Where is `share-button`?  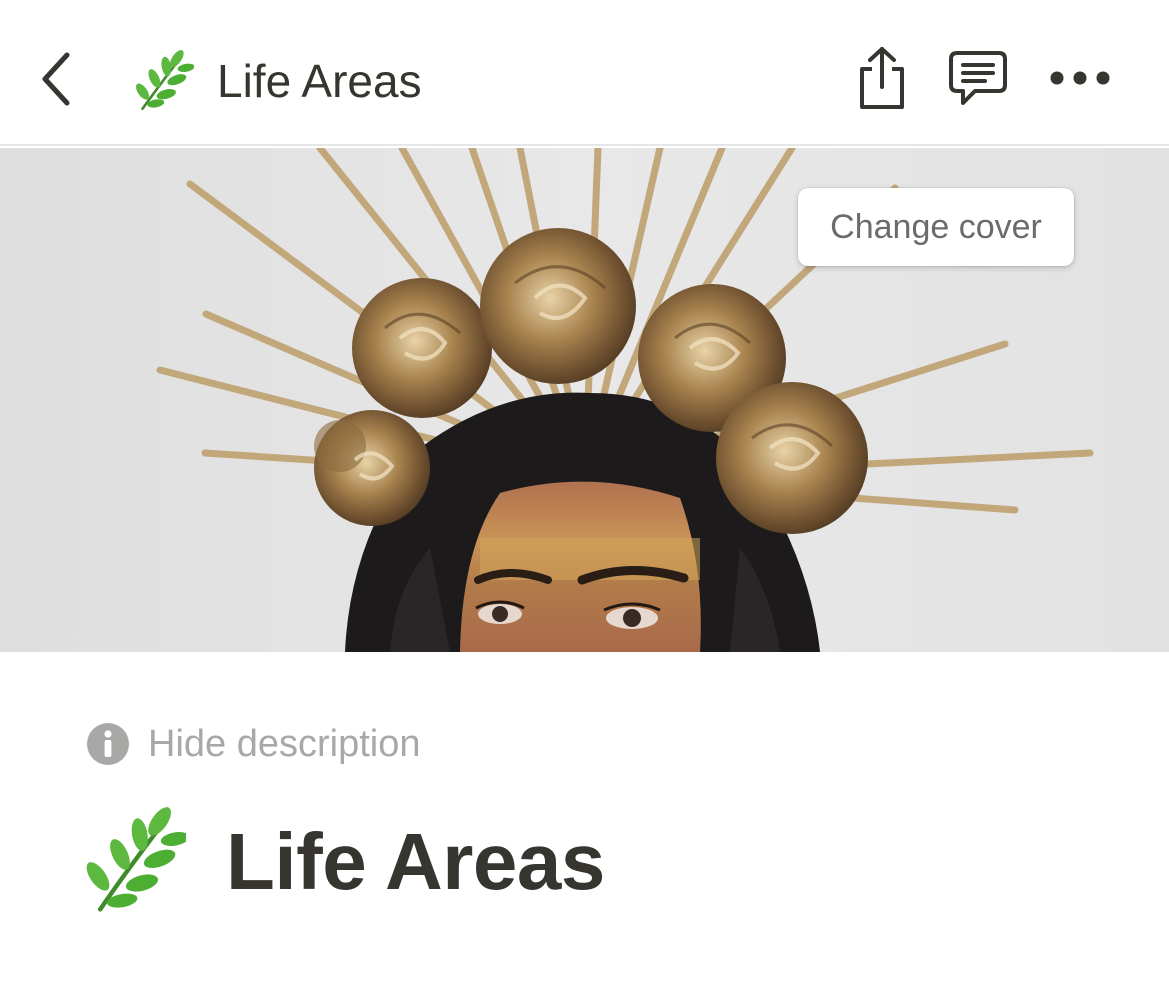 share-button is located at coordinates (882, 78).